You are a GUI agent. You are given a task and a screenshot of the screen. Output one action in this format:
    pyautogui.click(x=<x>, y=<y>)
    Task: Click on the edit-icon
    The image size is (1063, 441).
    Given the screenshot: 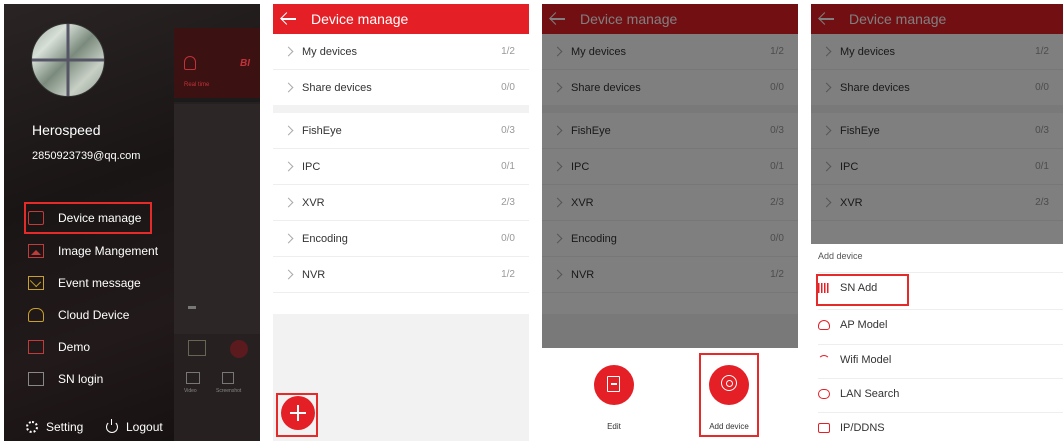 What is the action you would take?
    pyautogui.click(x=613, y=384)
    